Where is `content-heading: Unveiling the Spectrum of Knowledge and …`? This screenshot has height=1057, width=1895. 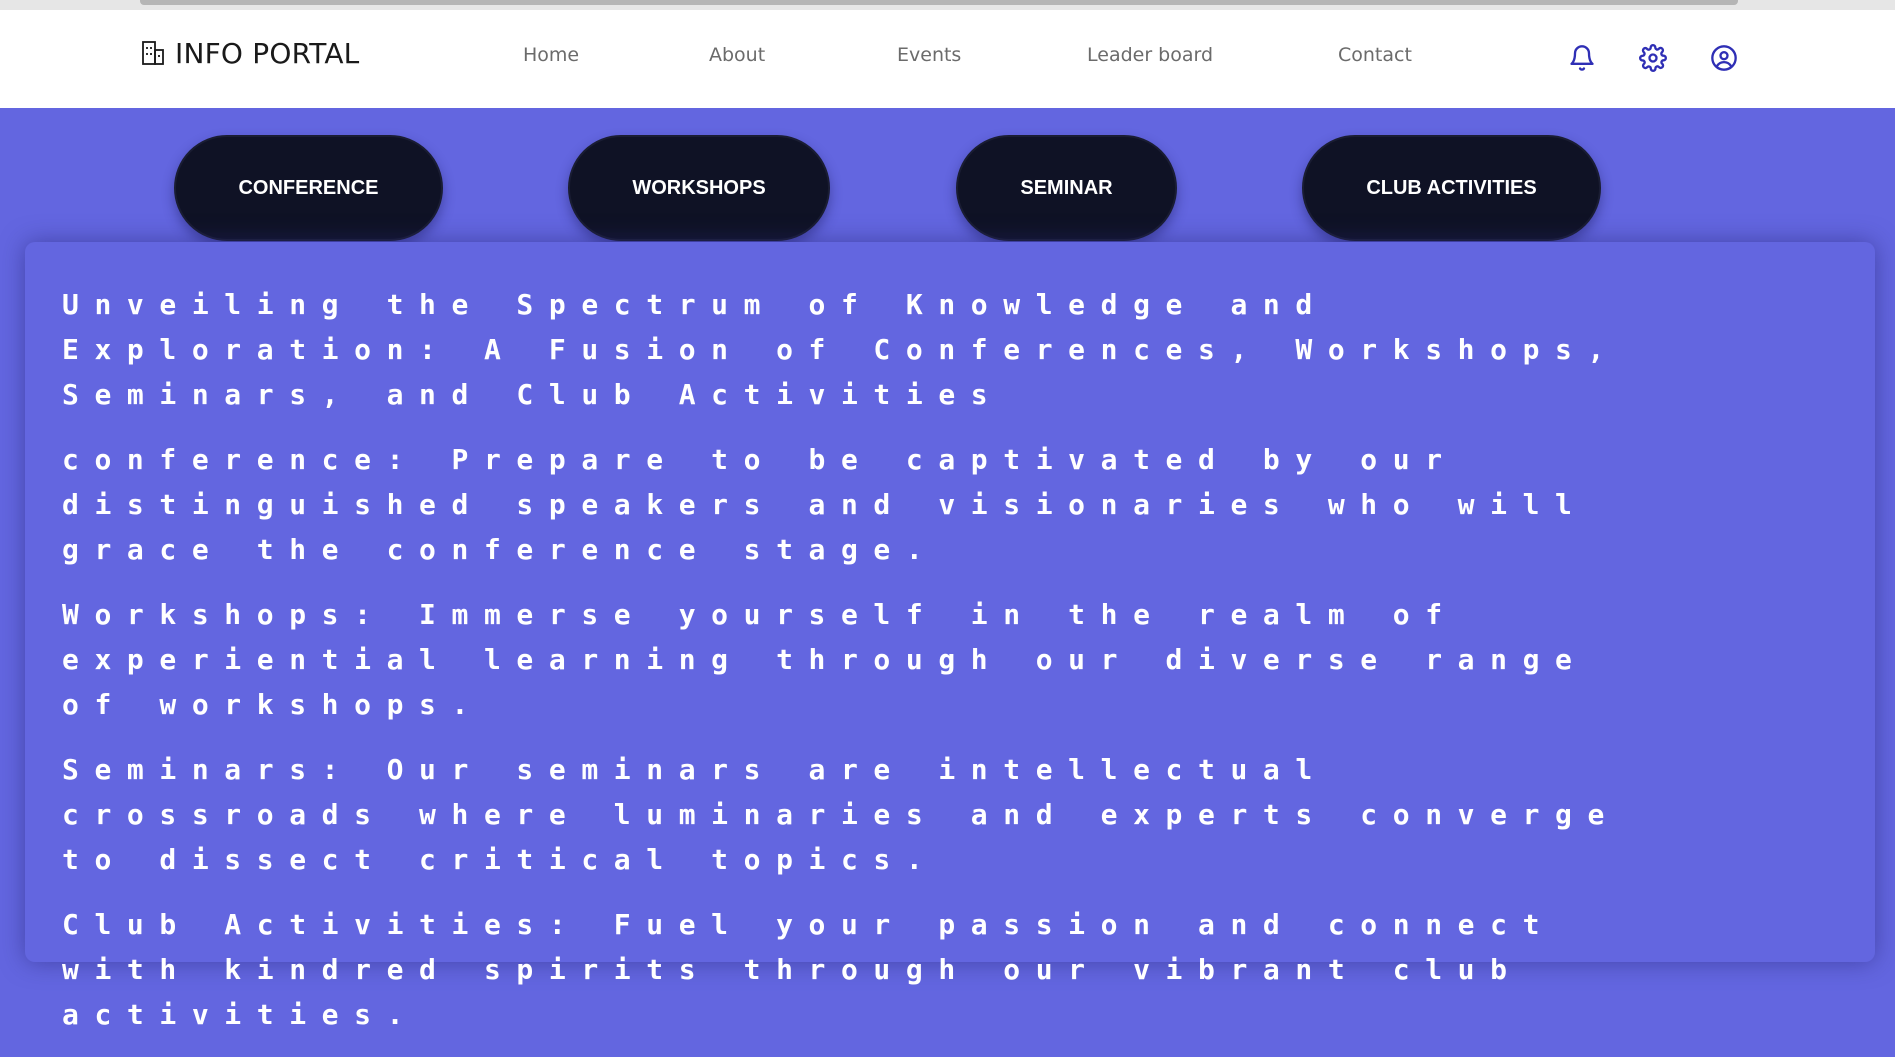 content-heading: Unveiling the Spectrum of Knowledge and … is located at coordinates (841, 349).